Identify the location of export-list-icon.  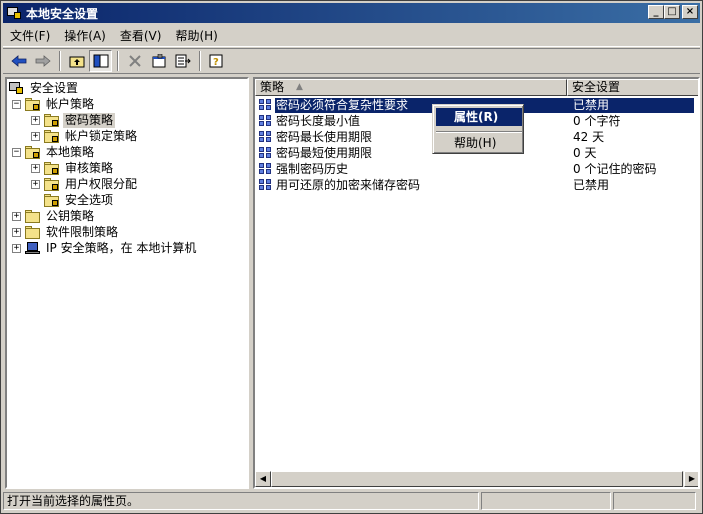
(183, 61).